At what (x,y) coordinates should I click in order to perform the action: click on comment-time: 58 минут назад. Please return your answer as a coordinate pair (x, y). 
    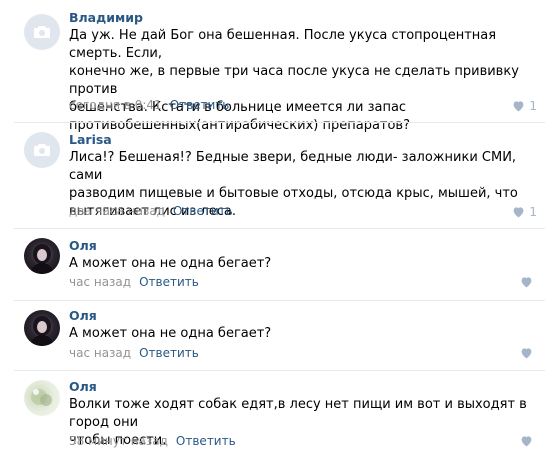
    Looking at the image, I should click on (118, 441).